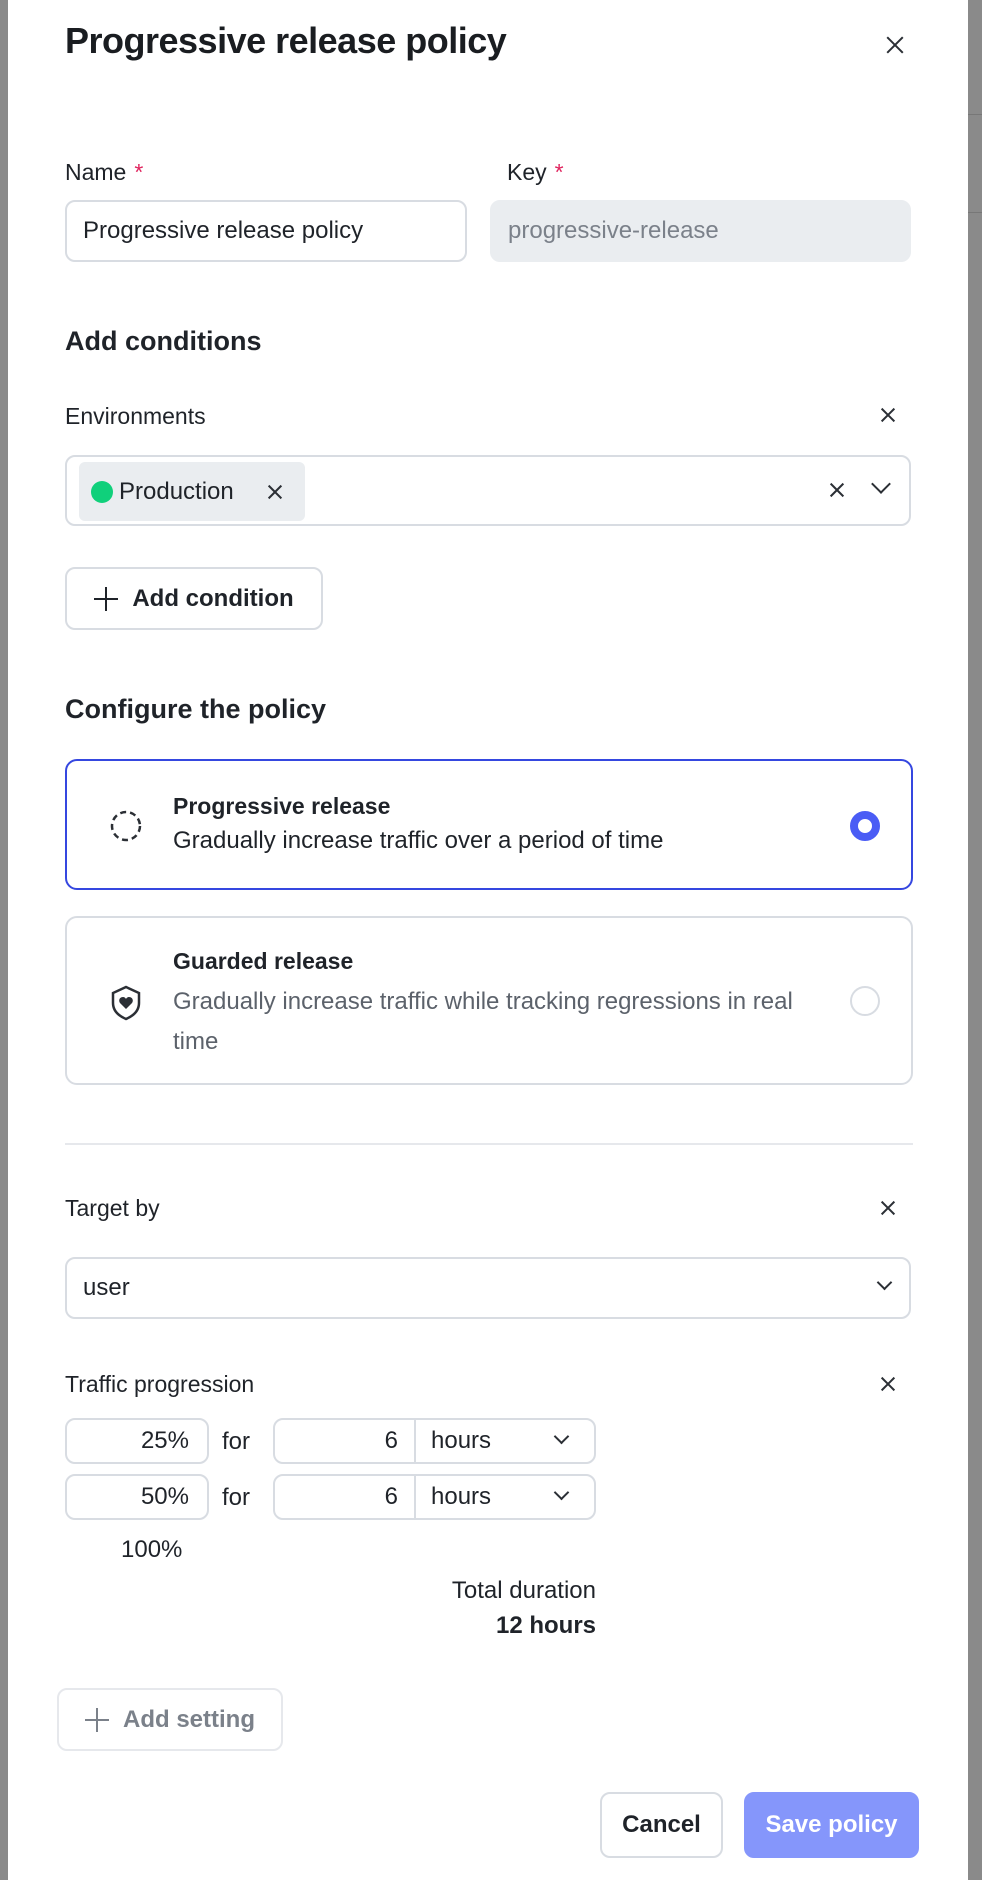 The image size is (982, 1880). Describe the element at coordinates (837, 490) in the screenshot. I see `clear-icon` at that location.